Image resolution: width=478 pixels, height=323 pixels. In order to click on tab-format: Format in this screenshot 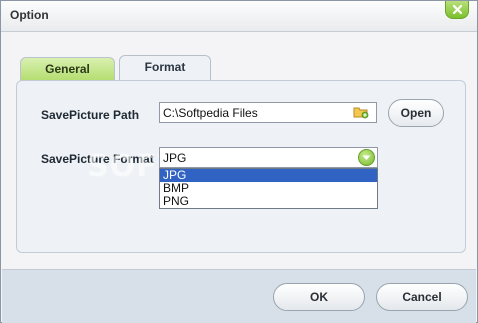, I will do `click(165, 68)`.